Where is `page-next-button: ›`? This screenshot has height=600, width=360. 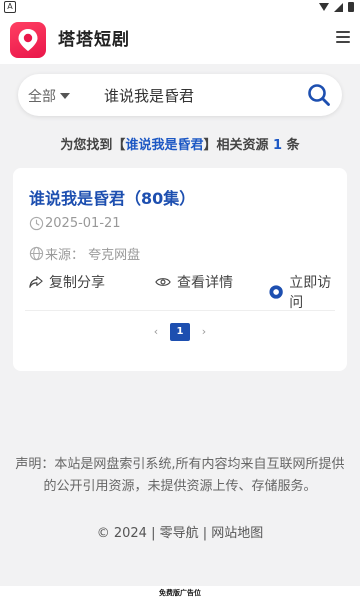 page-next-button: › is located at coordinates (204, 332).